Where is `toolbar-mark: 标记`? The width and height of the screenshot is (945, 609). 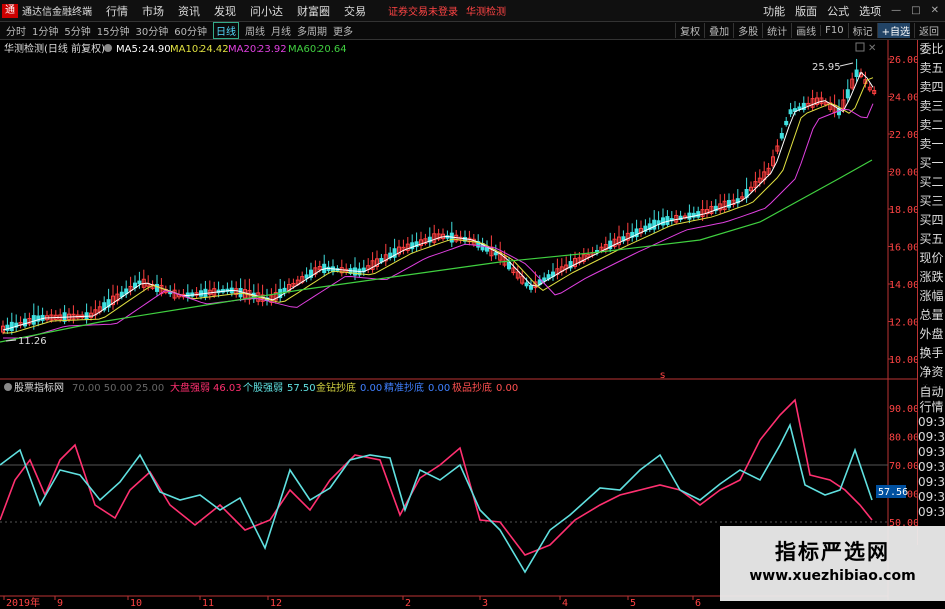 toolbar-mark: 标记 is located at coordinates (860, 30).